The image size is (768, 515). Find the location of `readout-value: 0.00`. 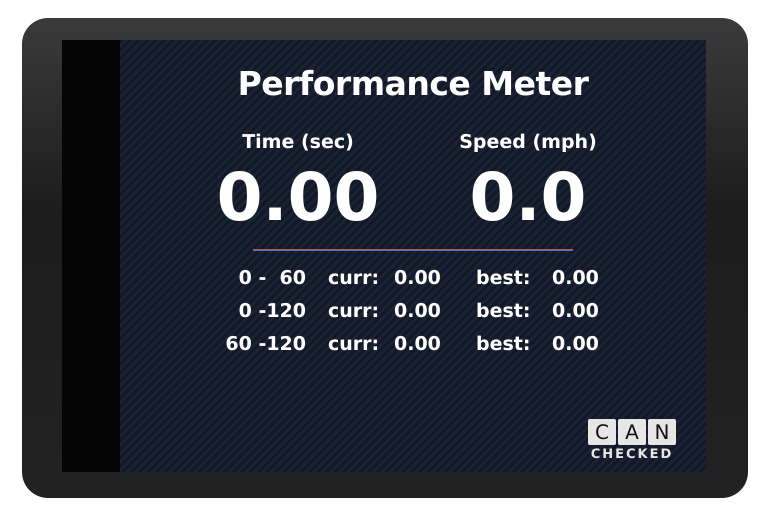

readout-value: 0.00 is located at coordinates (298, 198).